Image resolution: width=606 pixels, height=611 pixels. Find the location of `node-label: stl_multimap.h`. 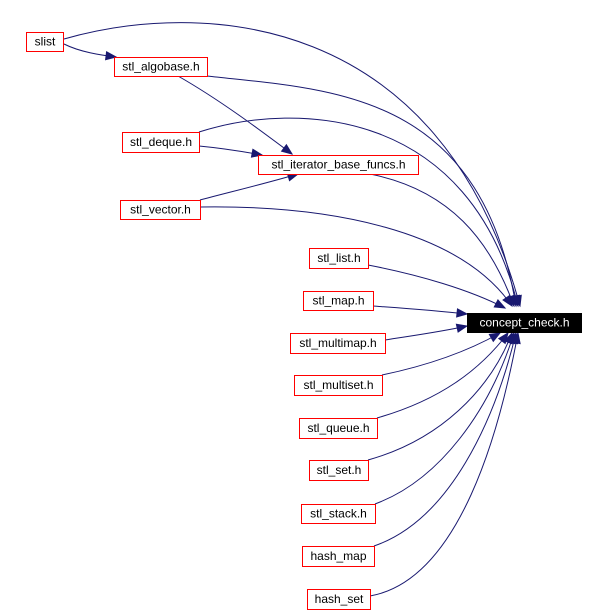

node-label: stl_multimap.h is located at coordinates (337, 343).